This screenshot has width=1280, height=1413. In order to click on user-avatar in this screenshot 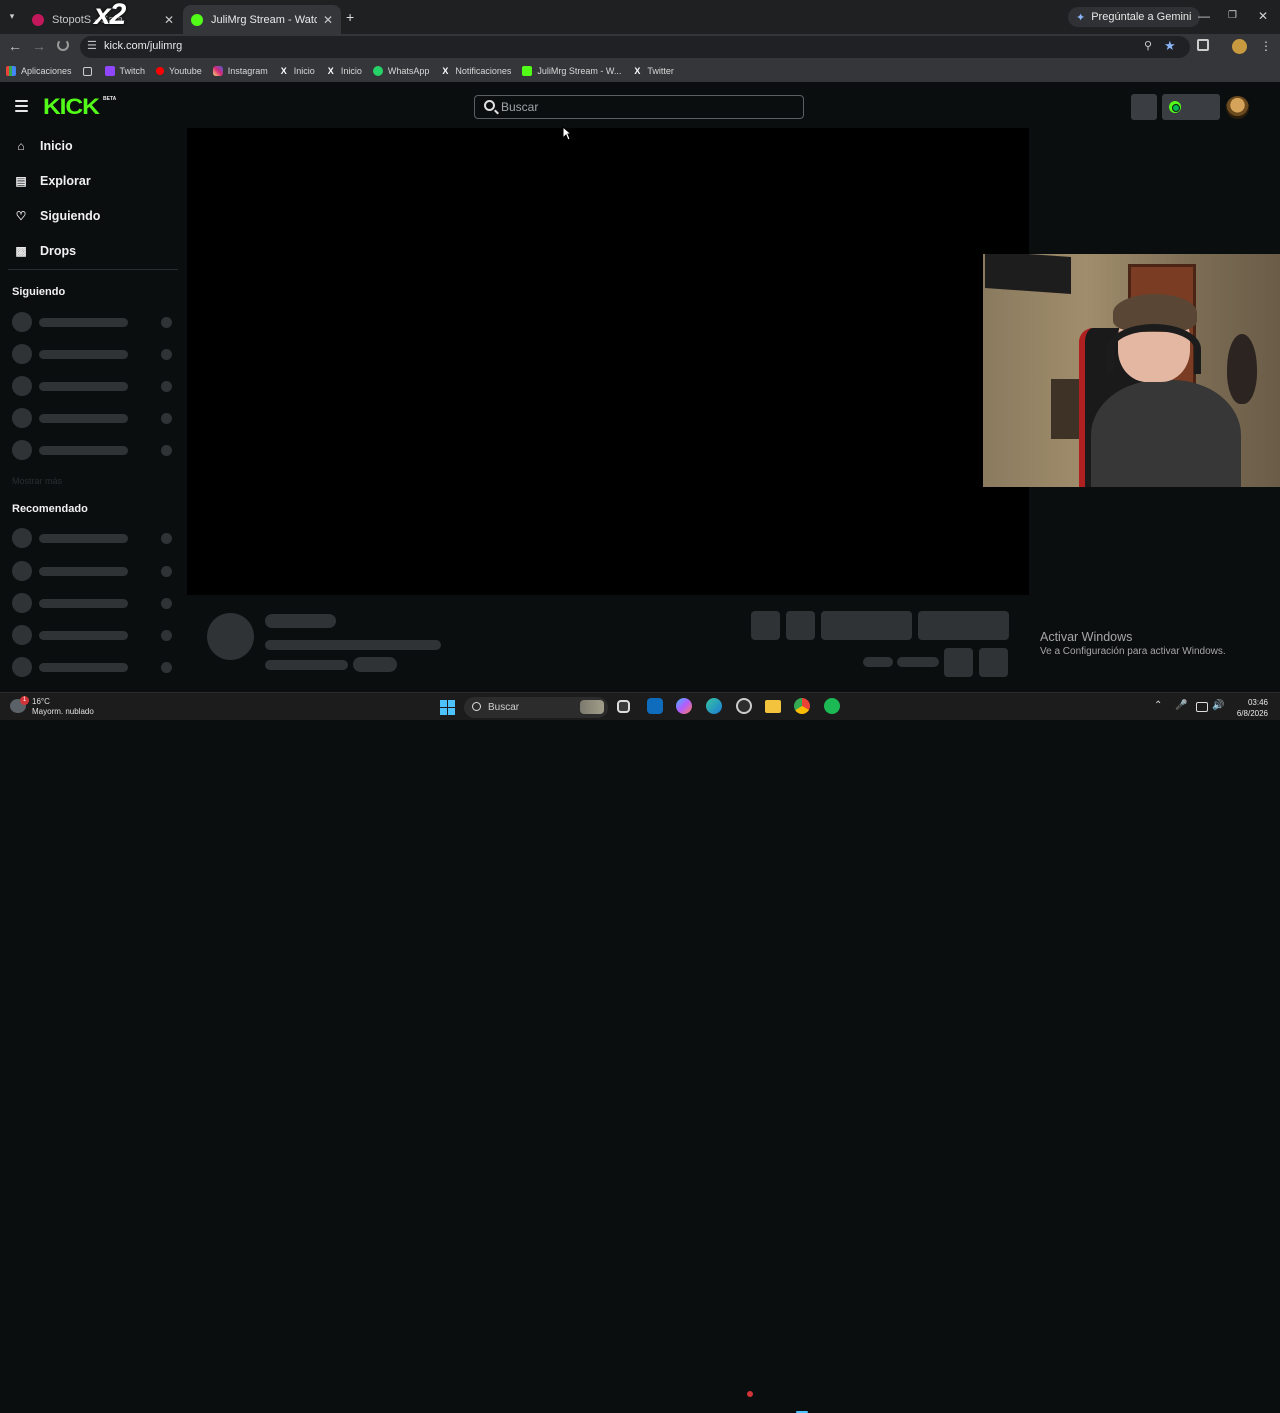, I will do `click(1237, 107)`.